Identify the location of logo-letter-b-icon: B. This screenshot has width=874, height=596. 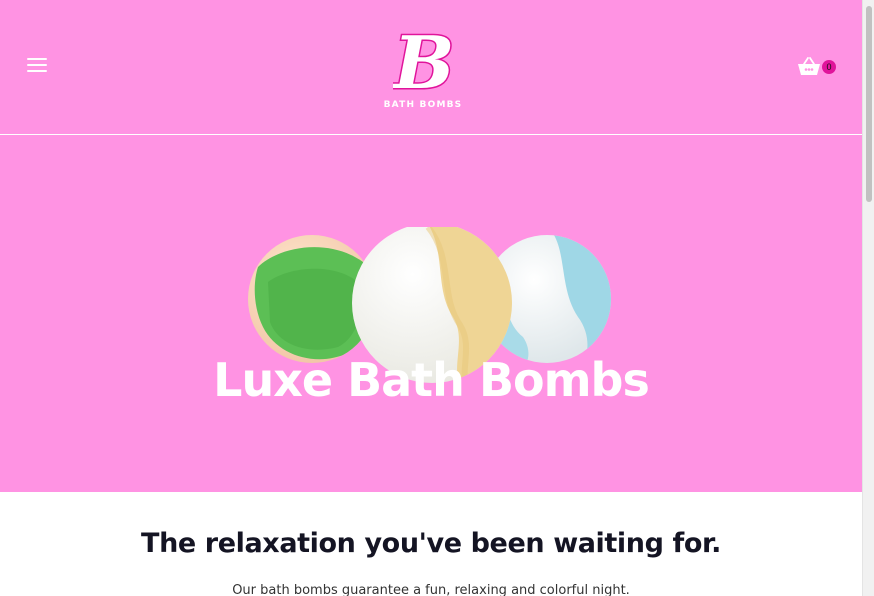
(423, 61).